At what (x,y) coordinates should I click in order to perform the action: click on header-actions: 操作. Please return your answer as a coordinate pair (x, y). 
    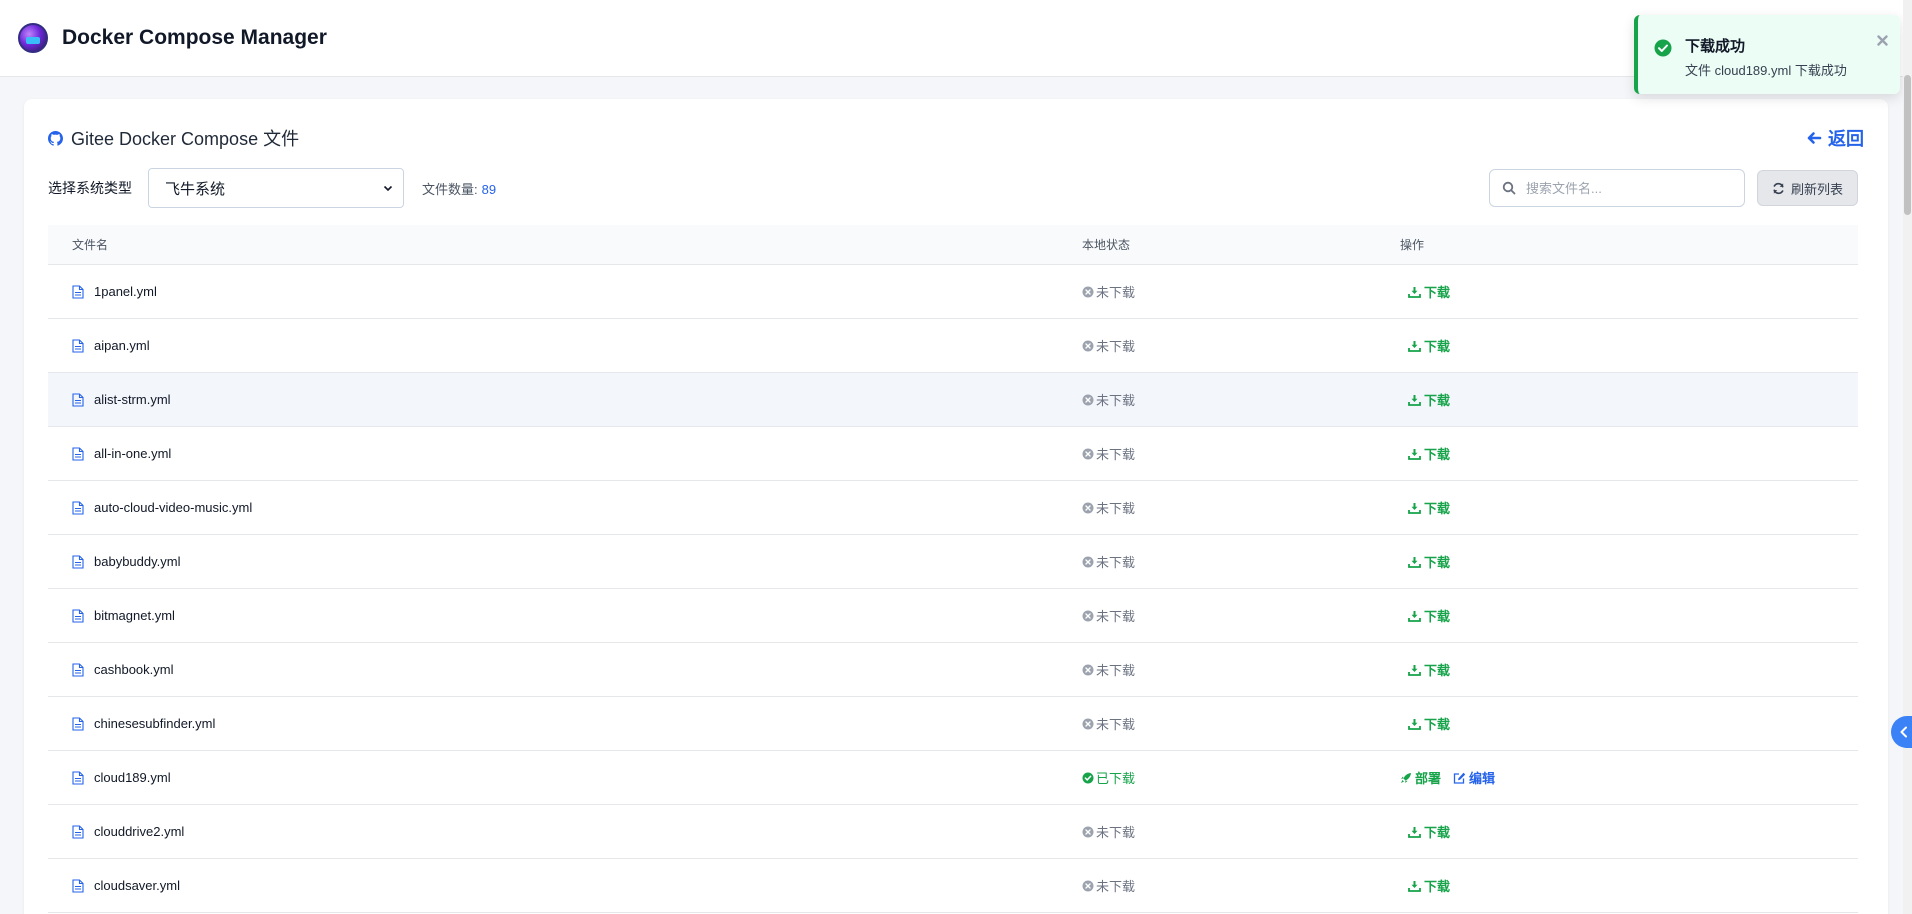
    Looking at the image, I should click on (1412, 245).